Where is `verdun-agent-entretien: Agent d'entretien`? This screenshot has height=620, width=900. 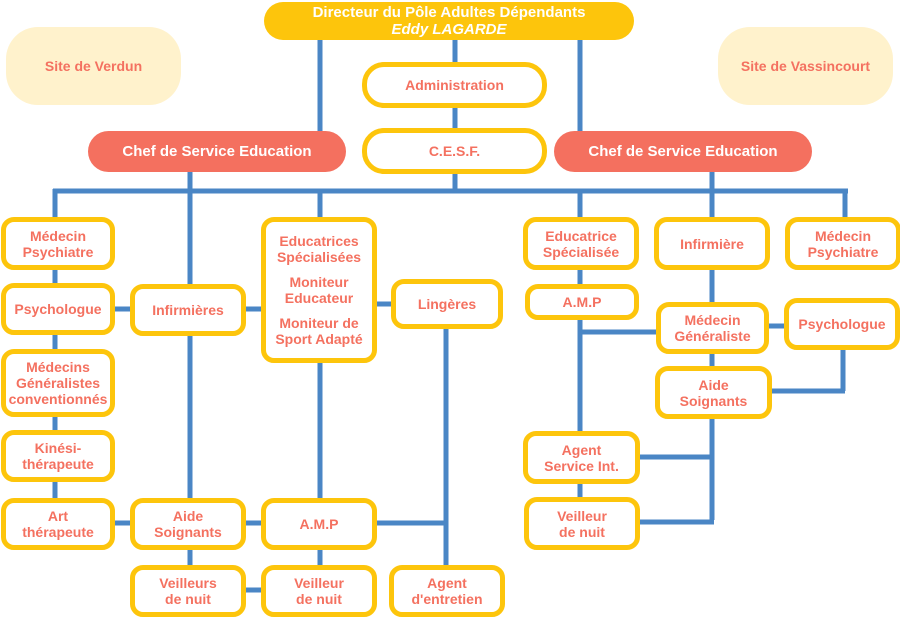
verdun-agent-entretien: Agent d'entretien is located at coordinates (447, 591).